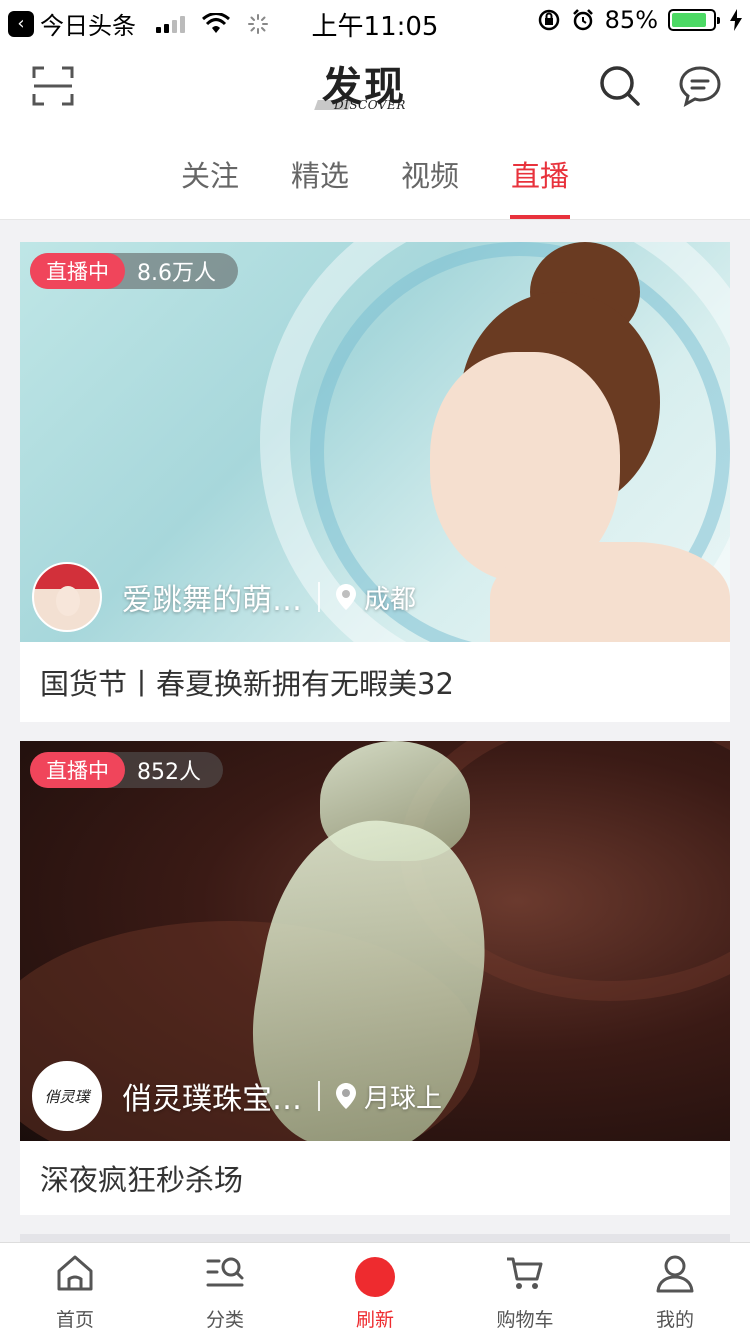 This screenshot has width=750, height=1334. I want to click on battery-percent: 85%, so click(631, 20).